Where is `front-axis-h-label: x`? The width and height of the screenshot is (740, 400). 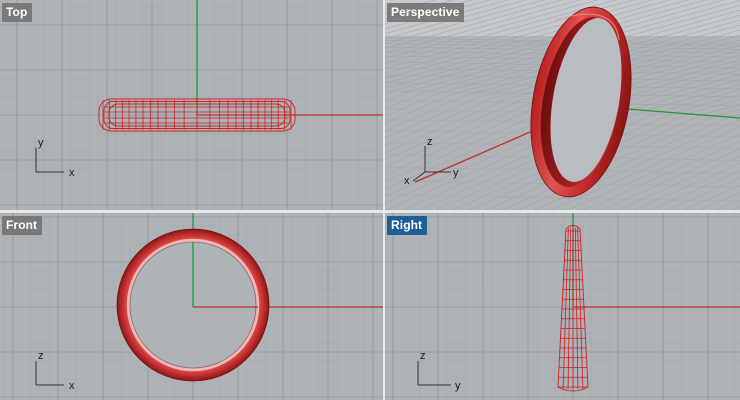 front-axis-h-label: x is located at coordinates (72, 386).